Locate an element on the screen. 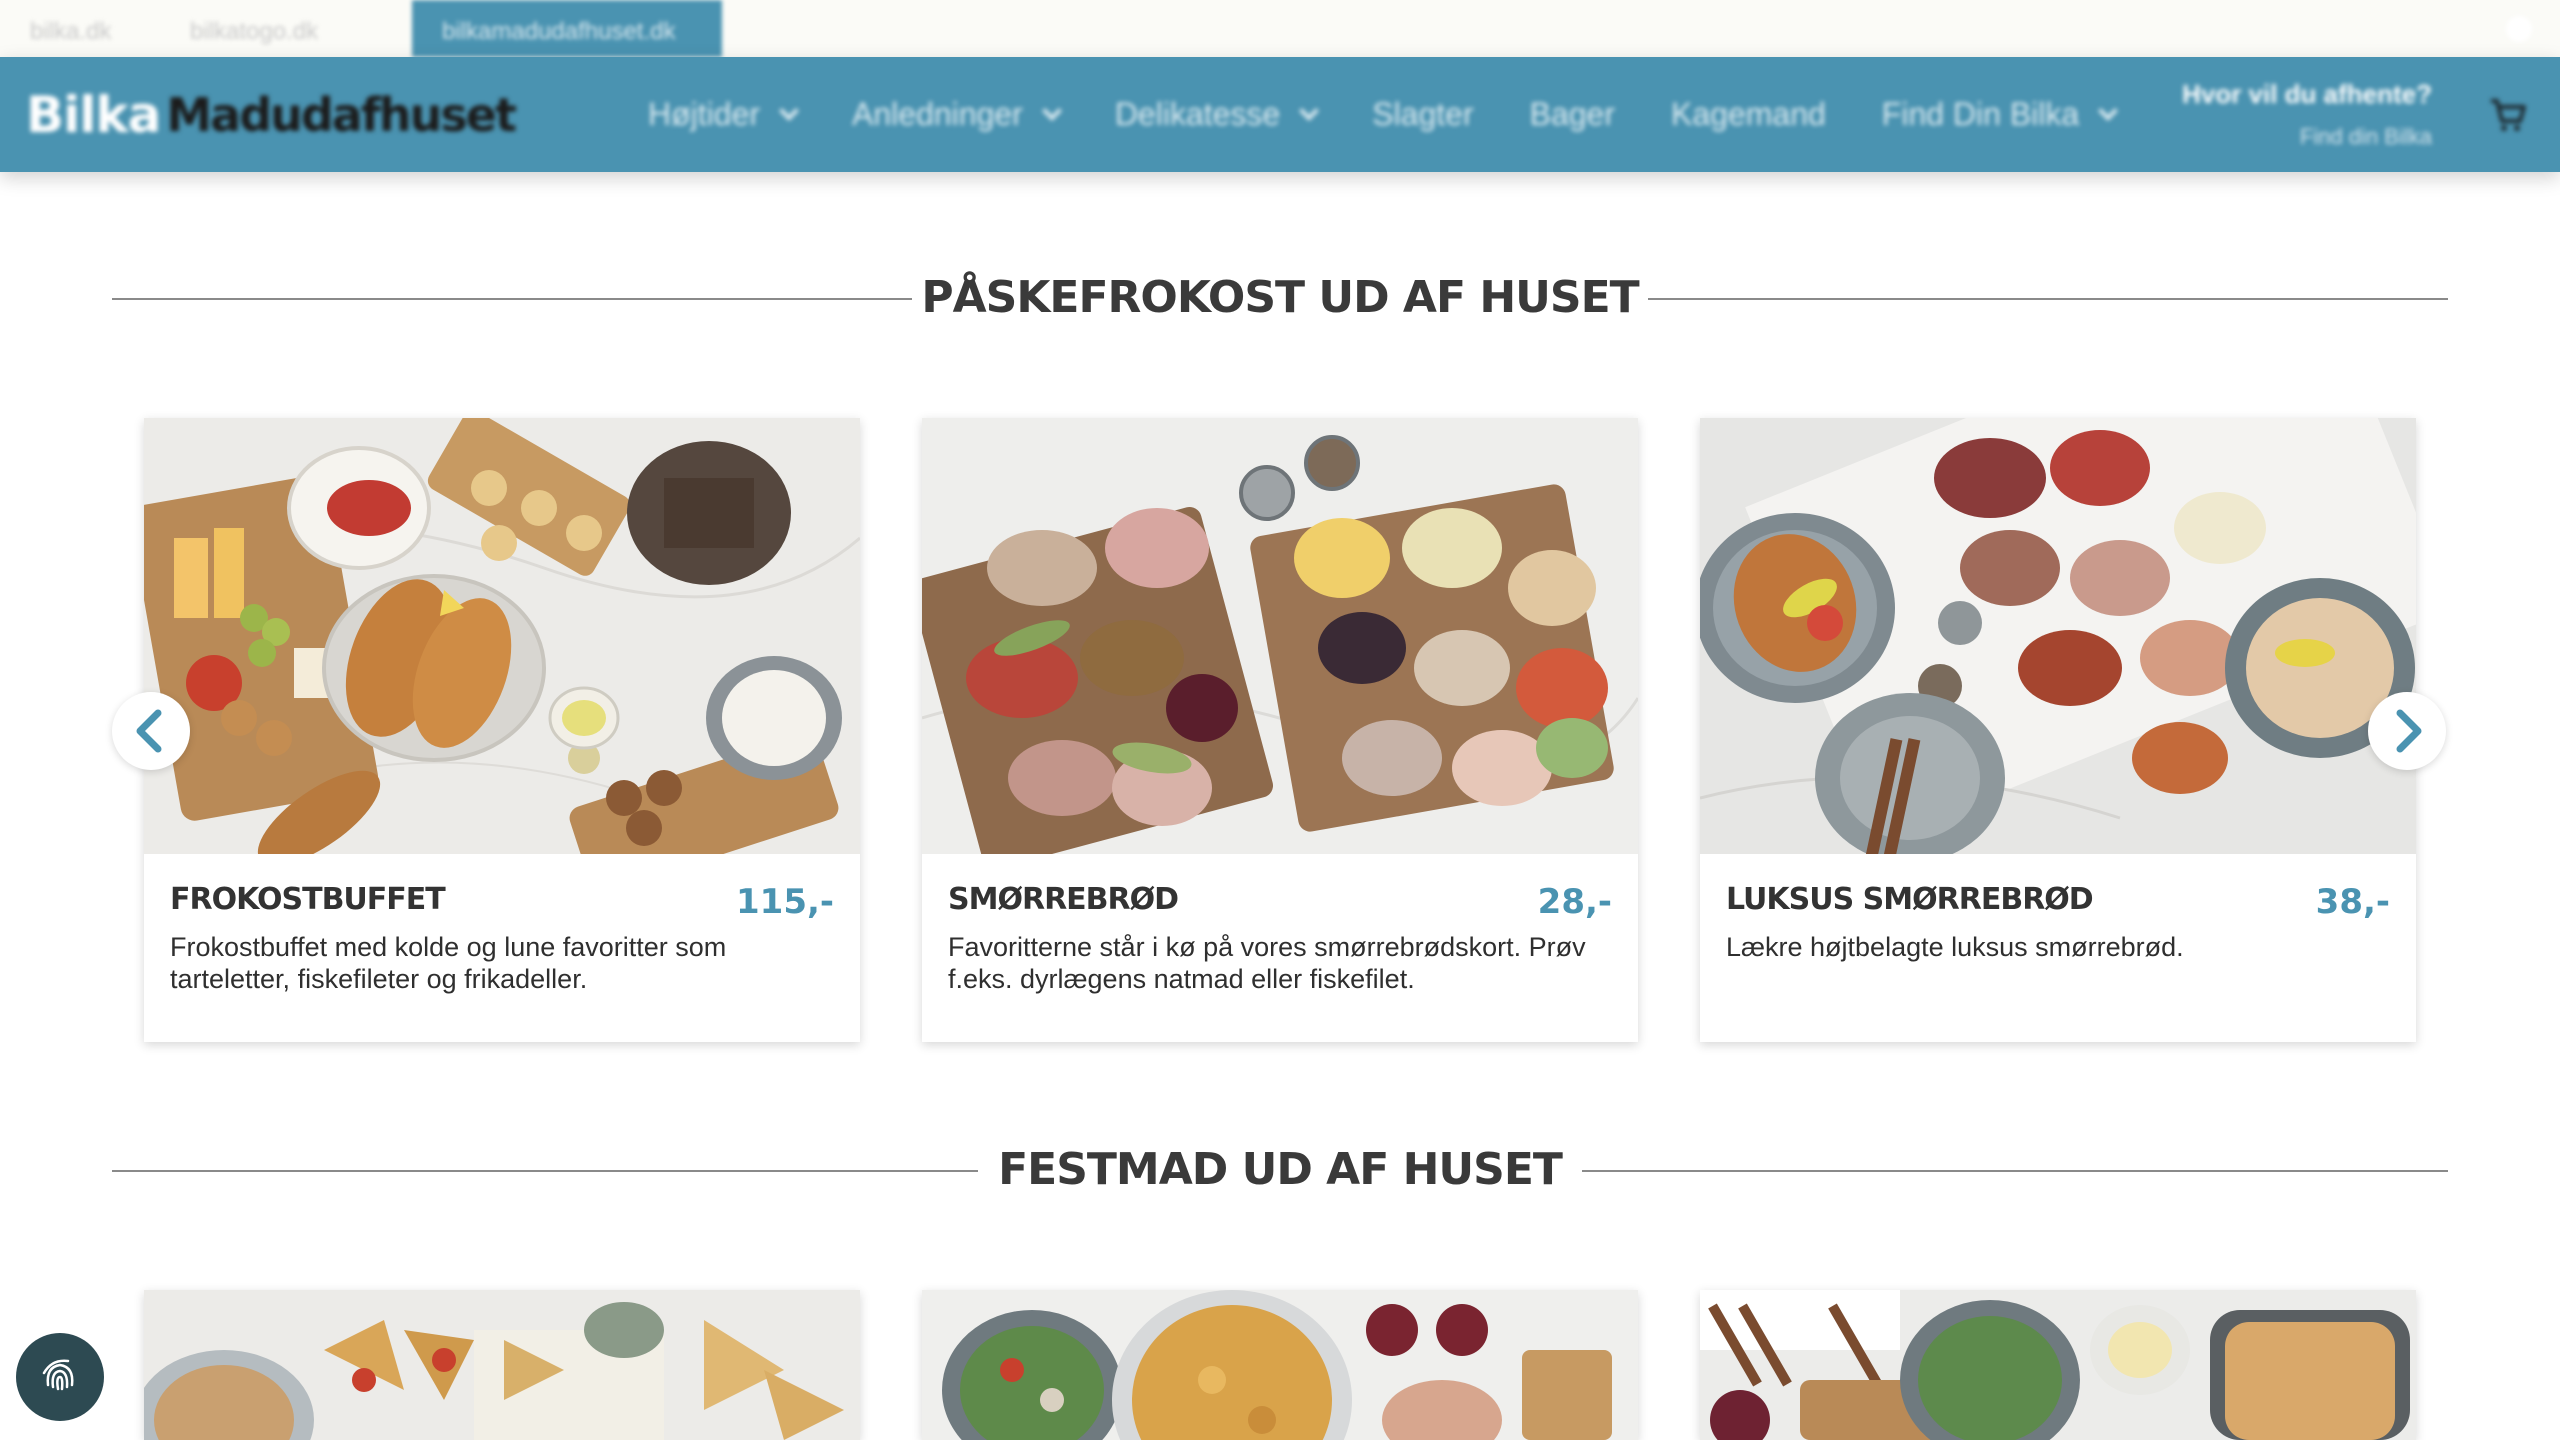 The image size is (2560, 1440). site-tab-bilka: bilka.dk is located at coordinates (70, 28).